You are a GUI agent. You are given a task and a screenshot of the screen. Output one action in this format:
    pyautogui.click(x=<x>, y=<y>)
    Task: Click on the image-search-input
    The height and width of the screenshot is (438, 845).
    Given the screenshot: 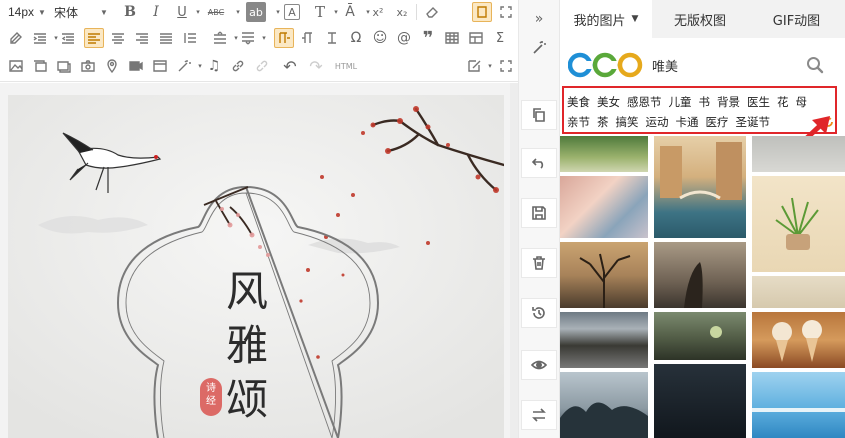 What is the action you would take?
    pyautogui.click(x=727, y=65)
    